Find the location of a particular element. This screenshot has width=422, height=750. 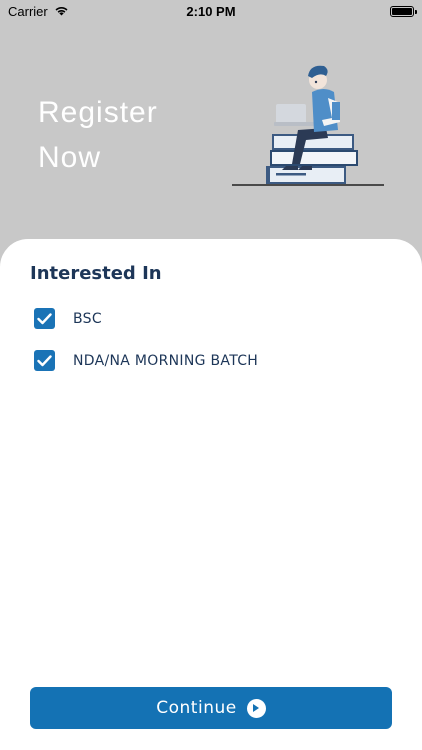

wifi-icon is located at coordinates (61, 11).